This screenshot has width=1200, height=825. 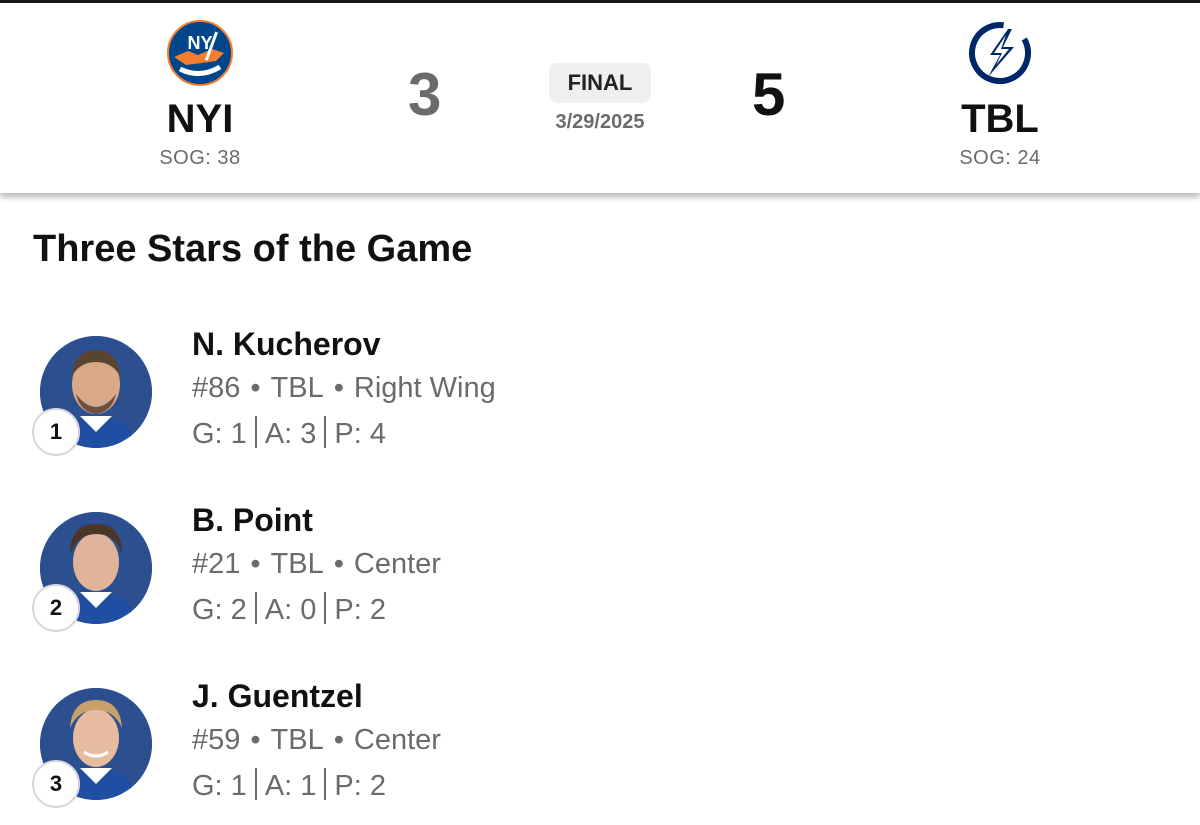 What do you see at coordinates (253, 249) in the screenshot?
I see `section-title: Three Stars of the Game` at bounding box center [253, 249].